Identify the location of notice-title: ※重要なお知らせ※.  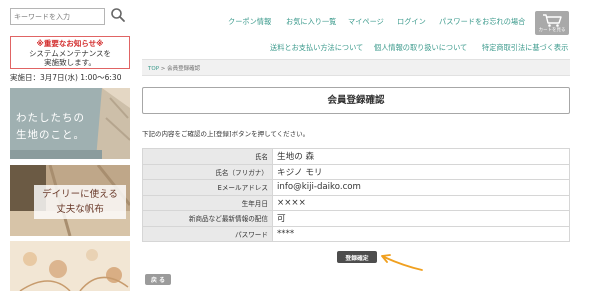
(70, 43).